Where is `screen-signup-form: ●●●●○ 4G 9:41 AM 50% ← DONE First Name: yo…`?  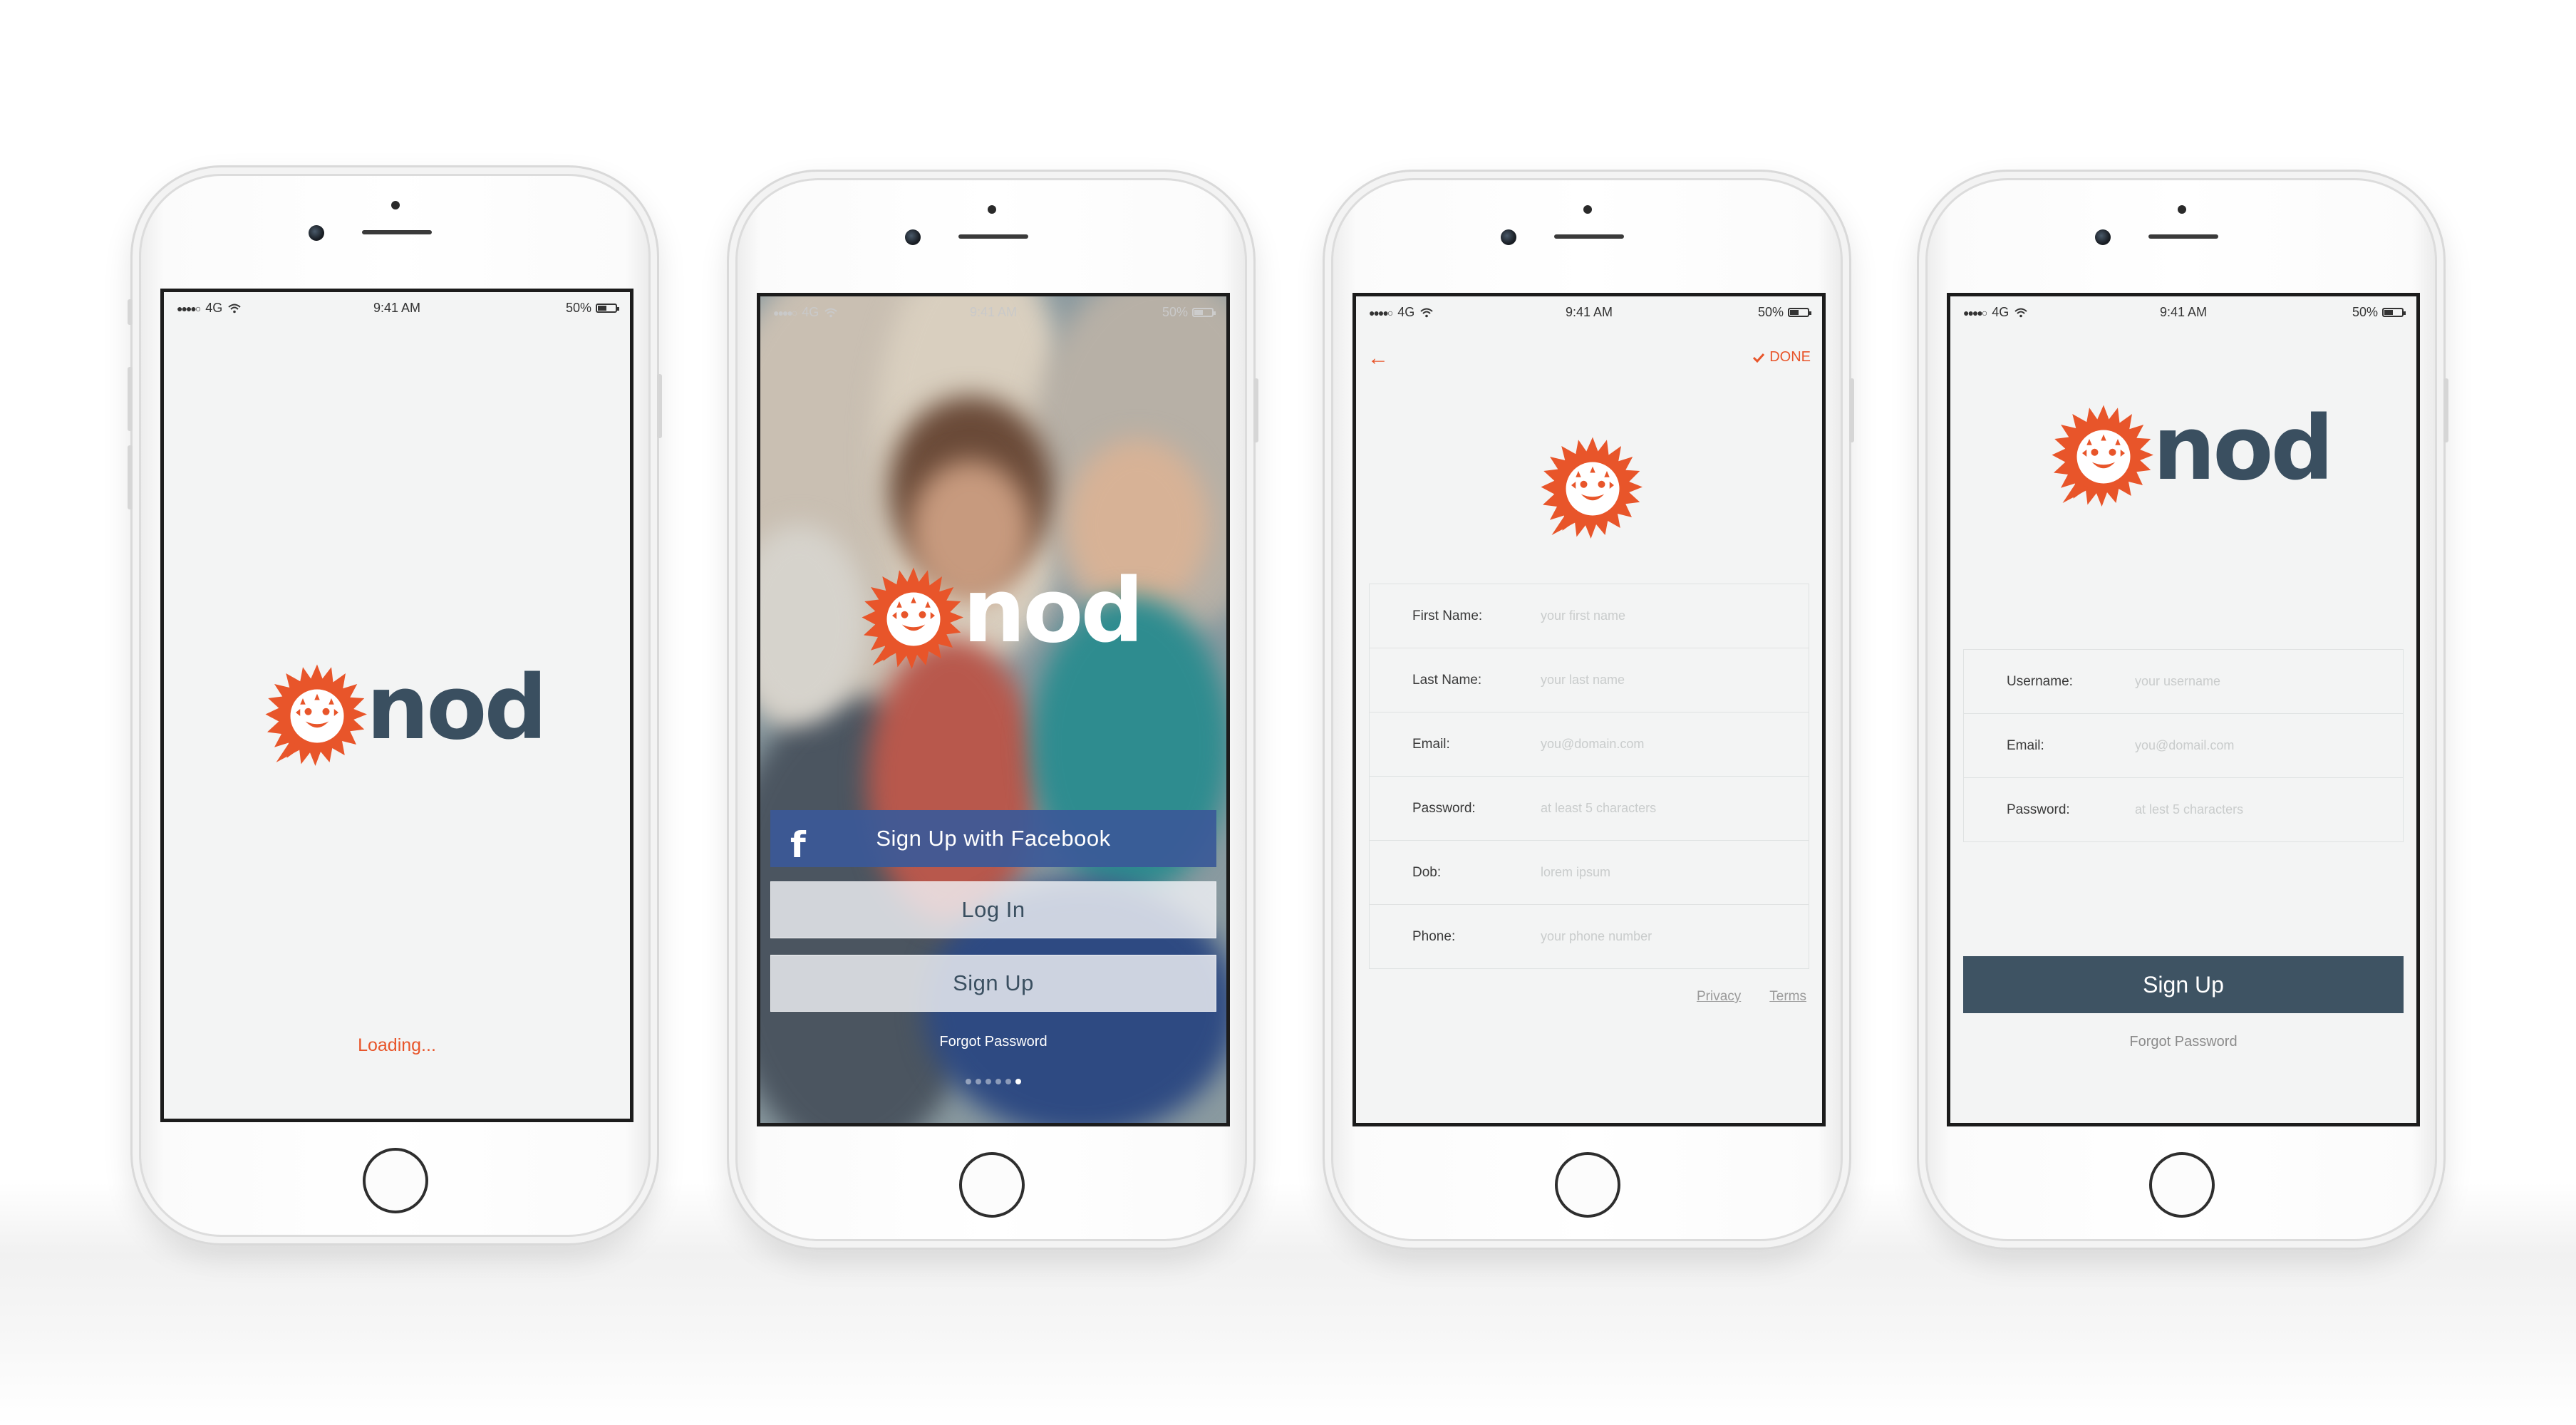
screen-signup-form: ●●●●○ 4G 9:41 AM 50% ← DONE First Name: yo… is located at coordinates (1589, 709).